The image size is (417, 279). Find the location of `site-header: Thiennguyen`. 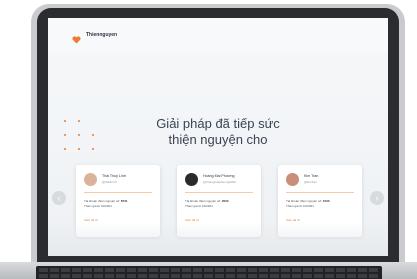

site-header: Thiennguyen is located at coordinates (218, 35).